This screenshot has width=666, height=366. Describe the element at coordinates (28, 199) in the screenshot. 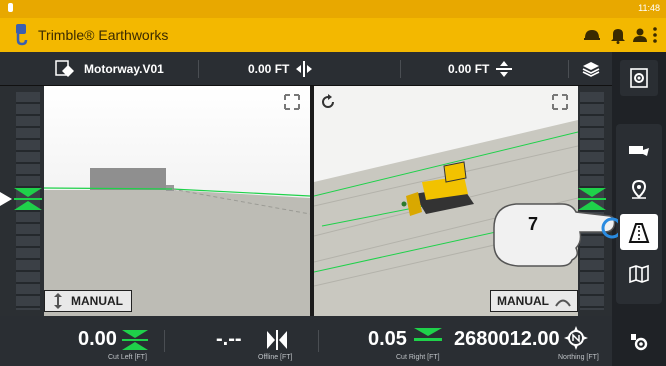

I see `left-ontarget-indicator` at that location.